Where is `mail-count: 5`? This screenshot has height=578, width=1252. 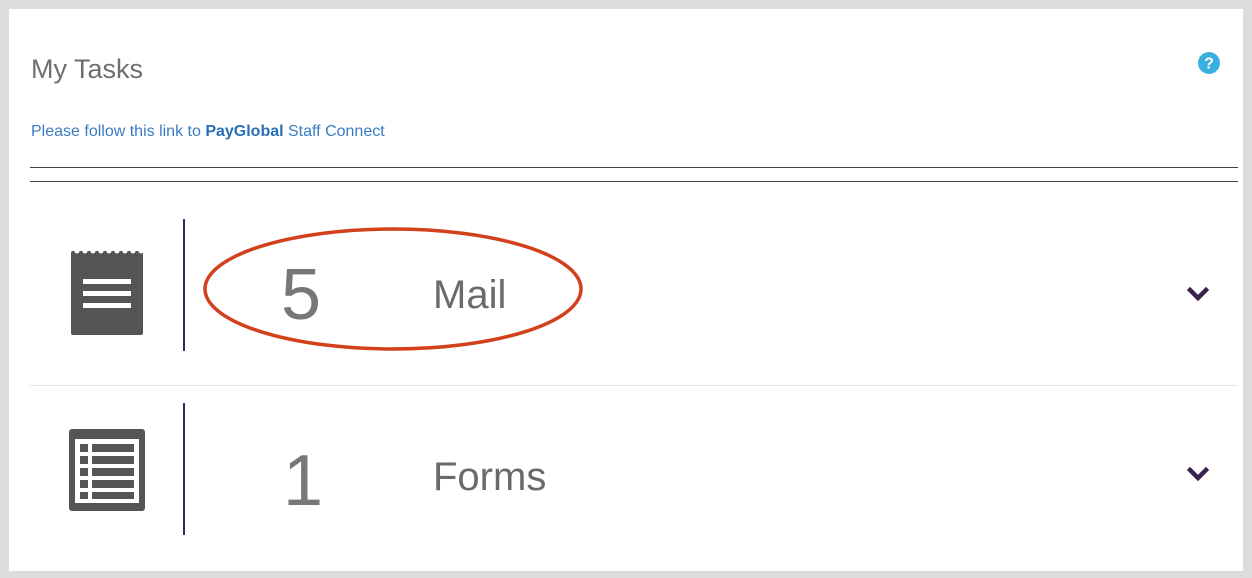 mail-count: 5 is located at coordinates (301, 295).